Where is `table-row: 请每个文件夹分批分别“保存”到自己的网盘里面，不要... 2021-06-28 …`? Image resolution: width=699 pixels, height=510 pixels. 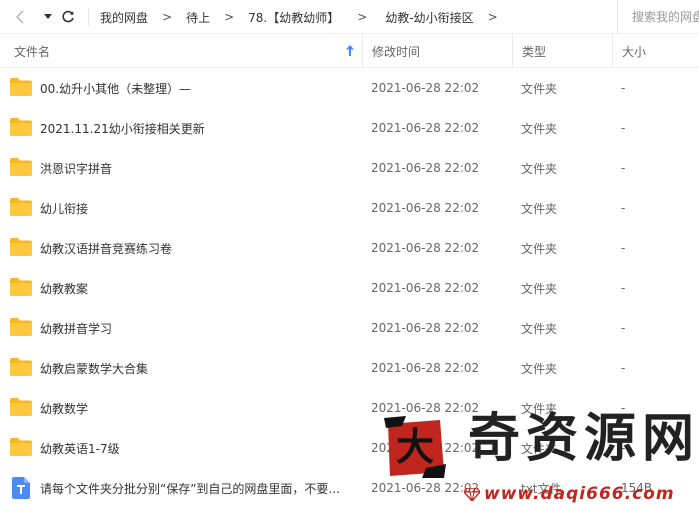
table-row: 请每个文件夹分批分别“保存”到自己的网盘里面，不要... 2021-06-28 … is located at coordinates (349, 488).